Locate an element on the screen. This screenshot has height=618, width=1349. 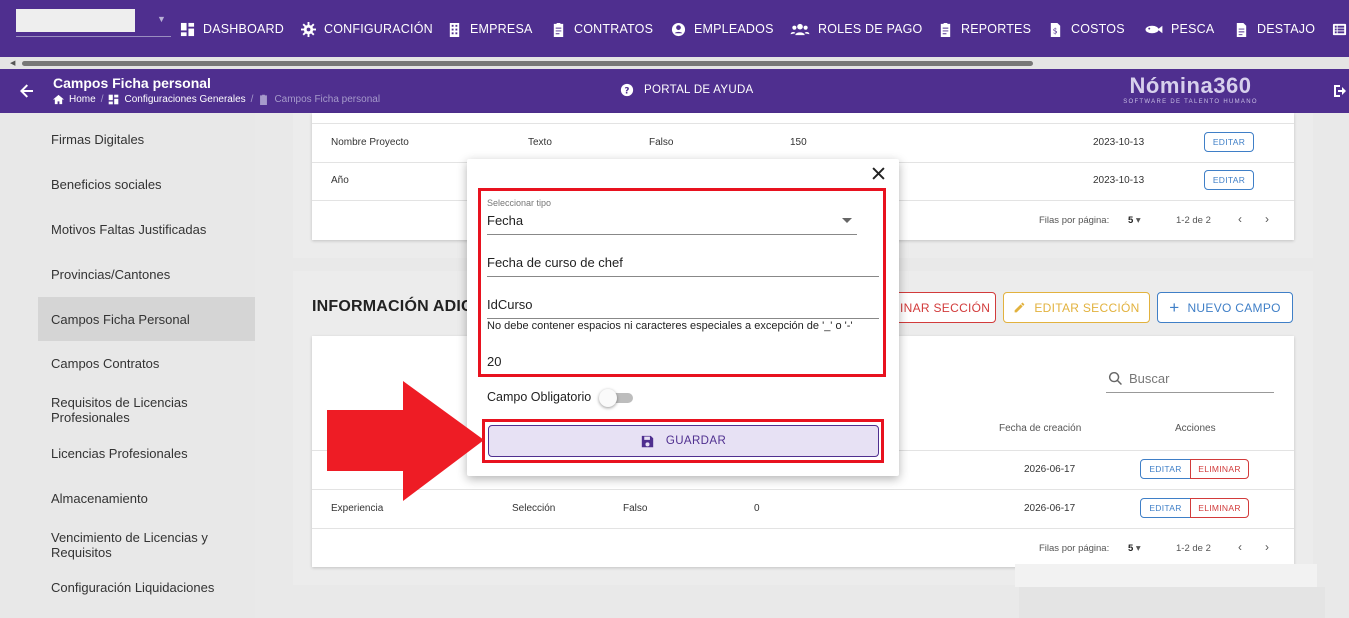
edit-section-button: EDITAR SECCIÓN is located at coordinates (1076, 307).